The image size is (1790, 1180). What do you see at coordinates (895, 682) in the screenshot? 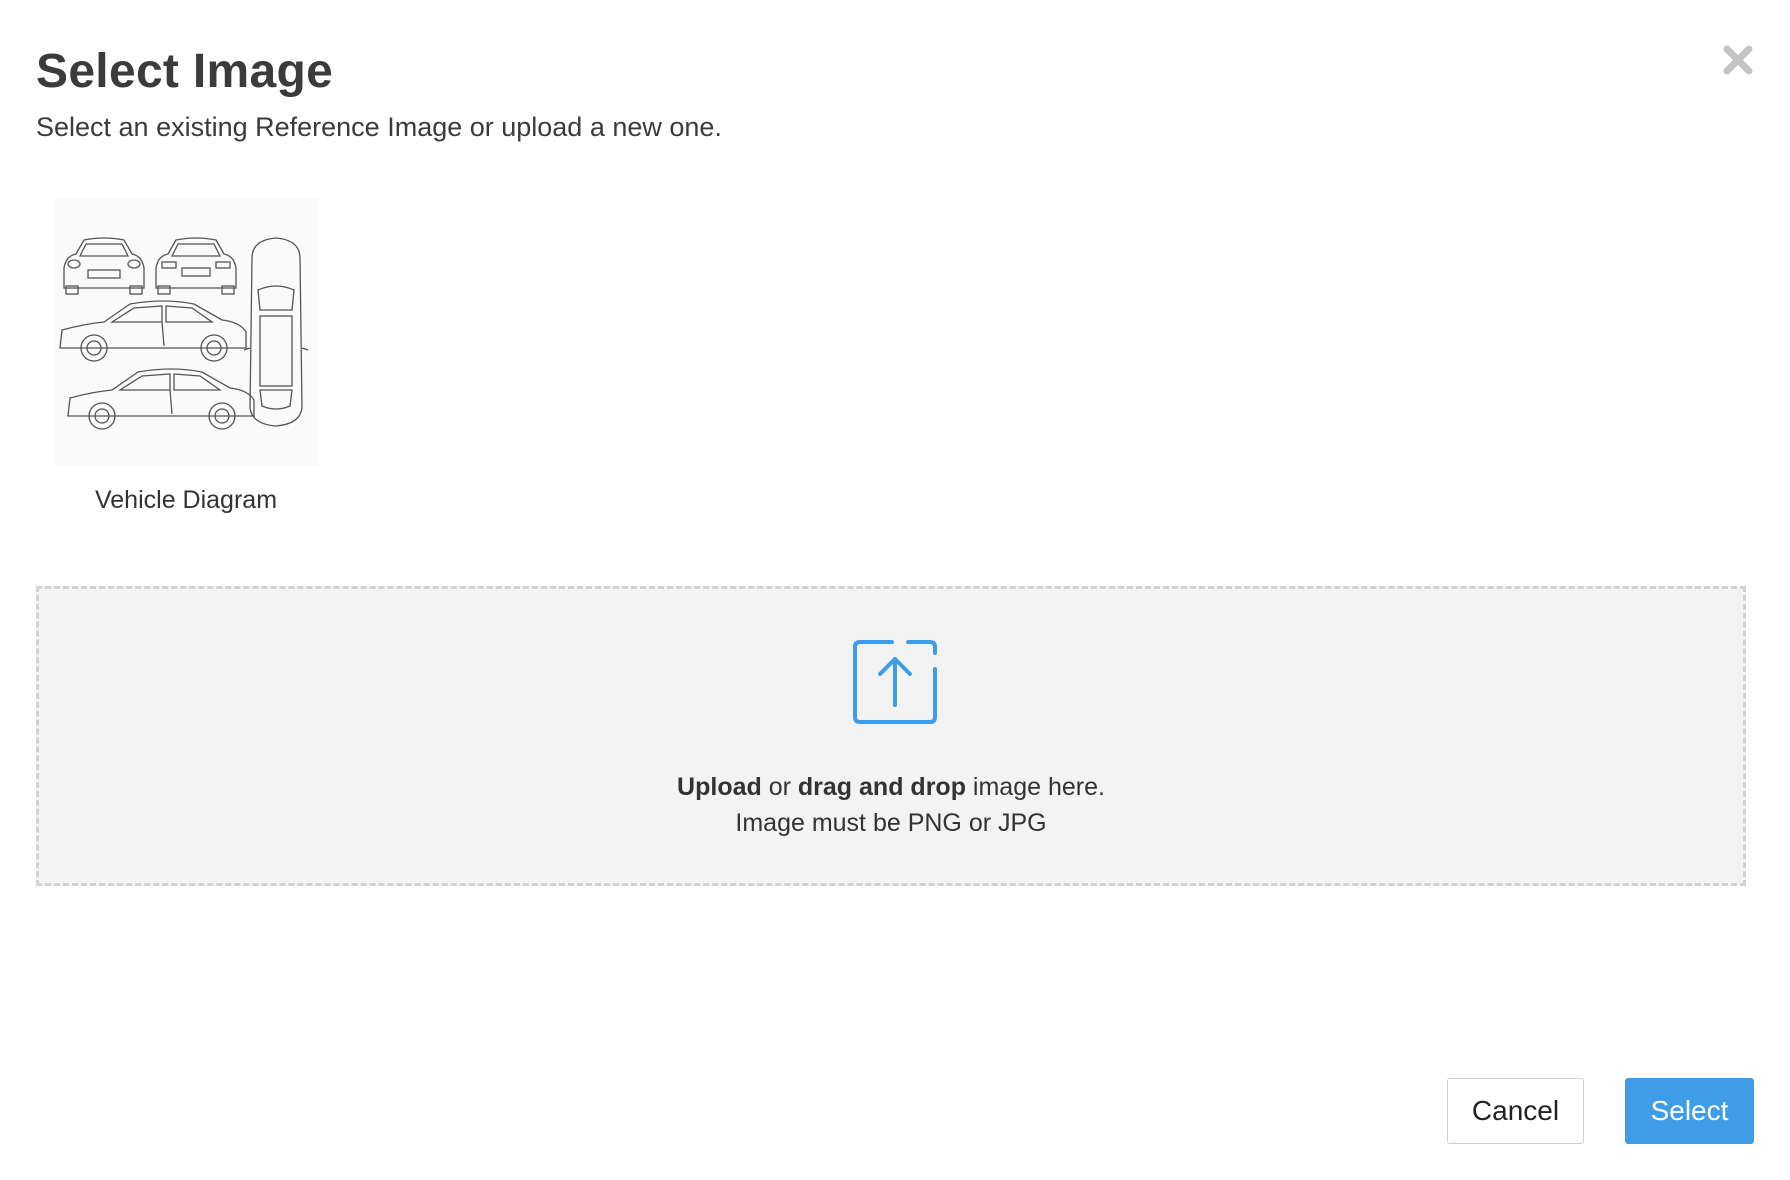
I see `upload-icon` at bounding box center [895, 682].